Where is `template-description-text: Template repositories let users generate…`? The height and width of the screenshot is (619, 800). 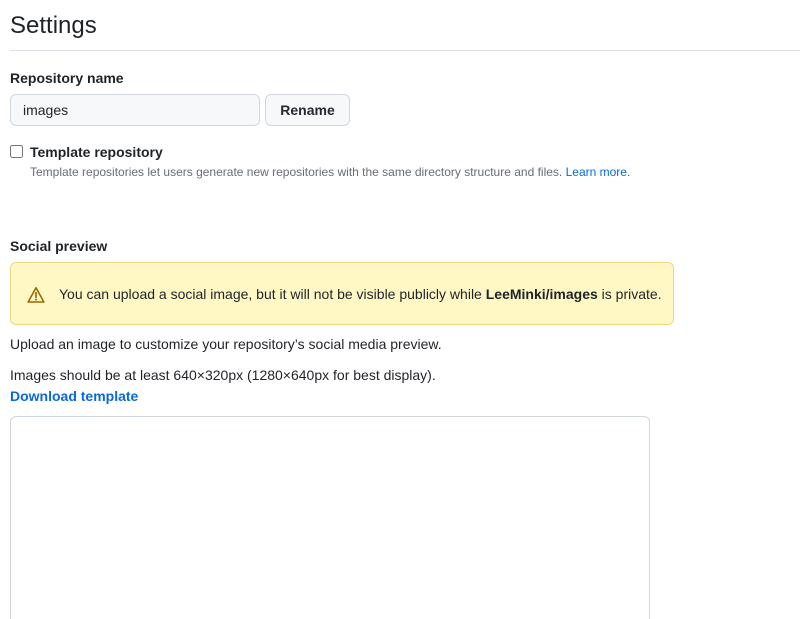
template-description-text: Template repositories let users generate… is located at coordinates (298, 172).